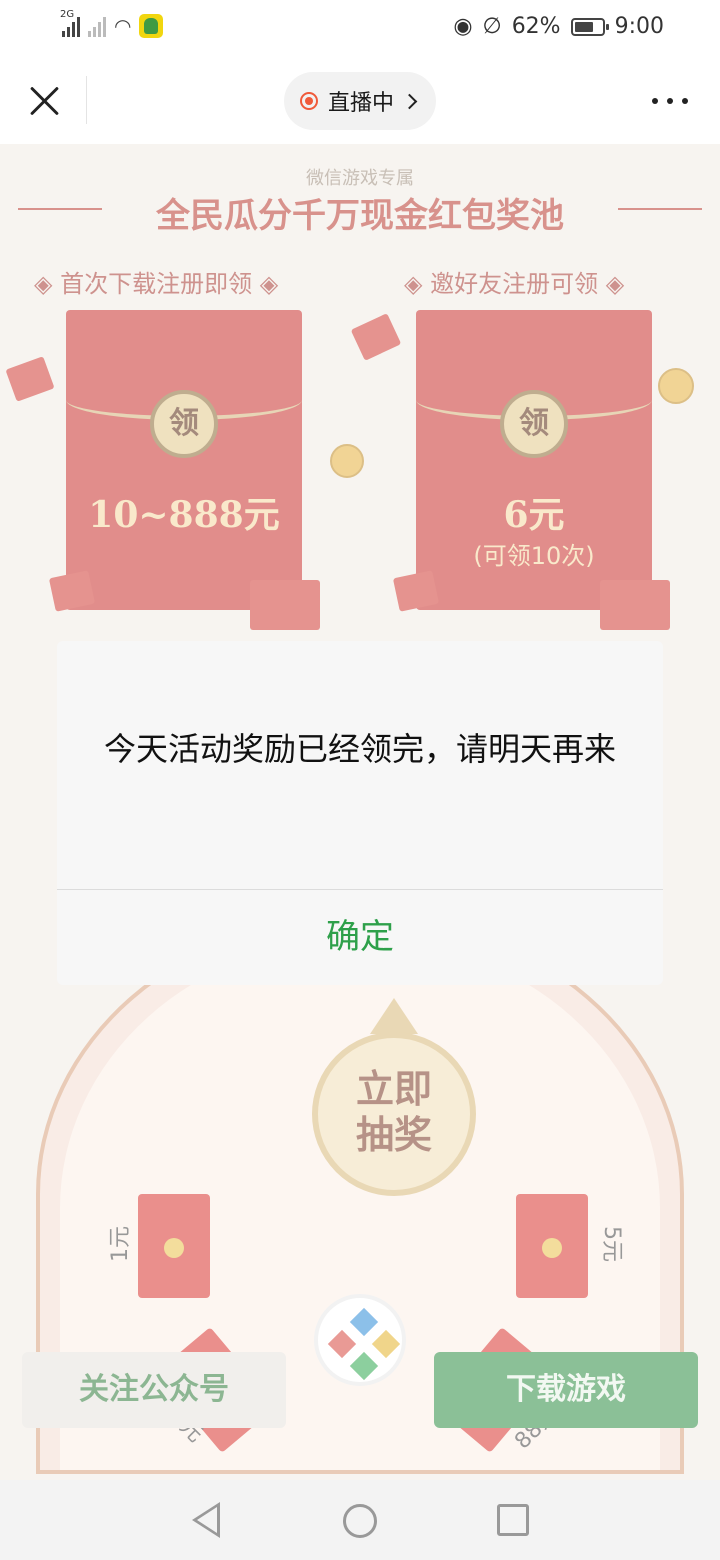 This screenshot has width=720, height=1560. What do you see at coordinates (409, 101) in the screenshot?
I see `chevron-right-icon` at bounding box center [409, 101].